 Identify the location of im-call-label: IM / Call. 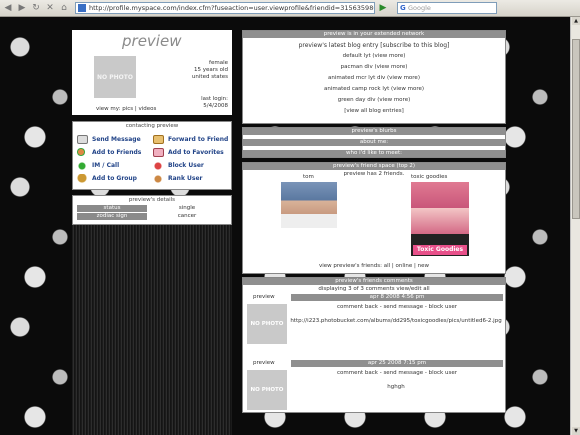
(106, 165).